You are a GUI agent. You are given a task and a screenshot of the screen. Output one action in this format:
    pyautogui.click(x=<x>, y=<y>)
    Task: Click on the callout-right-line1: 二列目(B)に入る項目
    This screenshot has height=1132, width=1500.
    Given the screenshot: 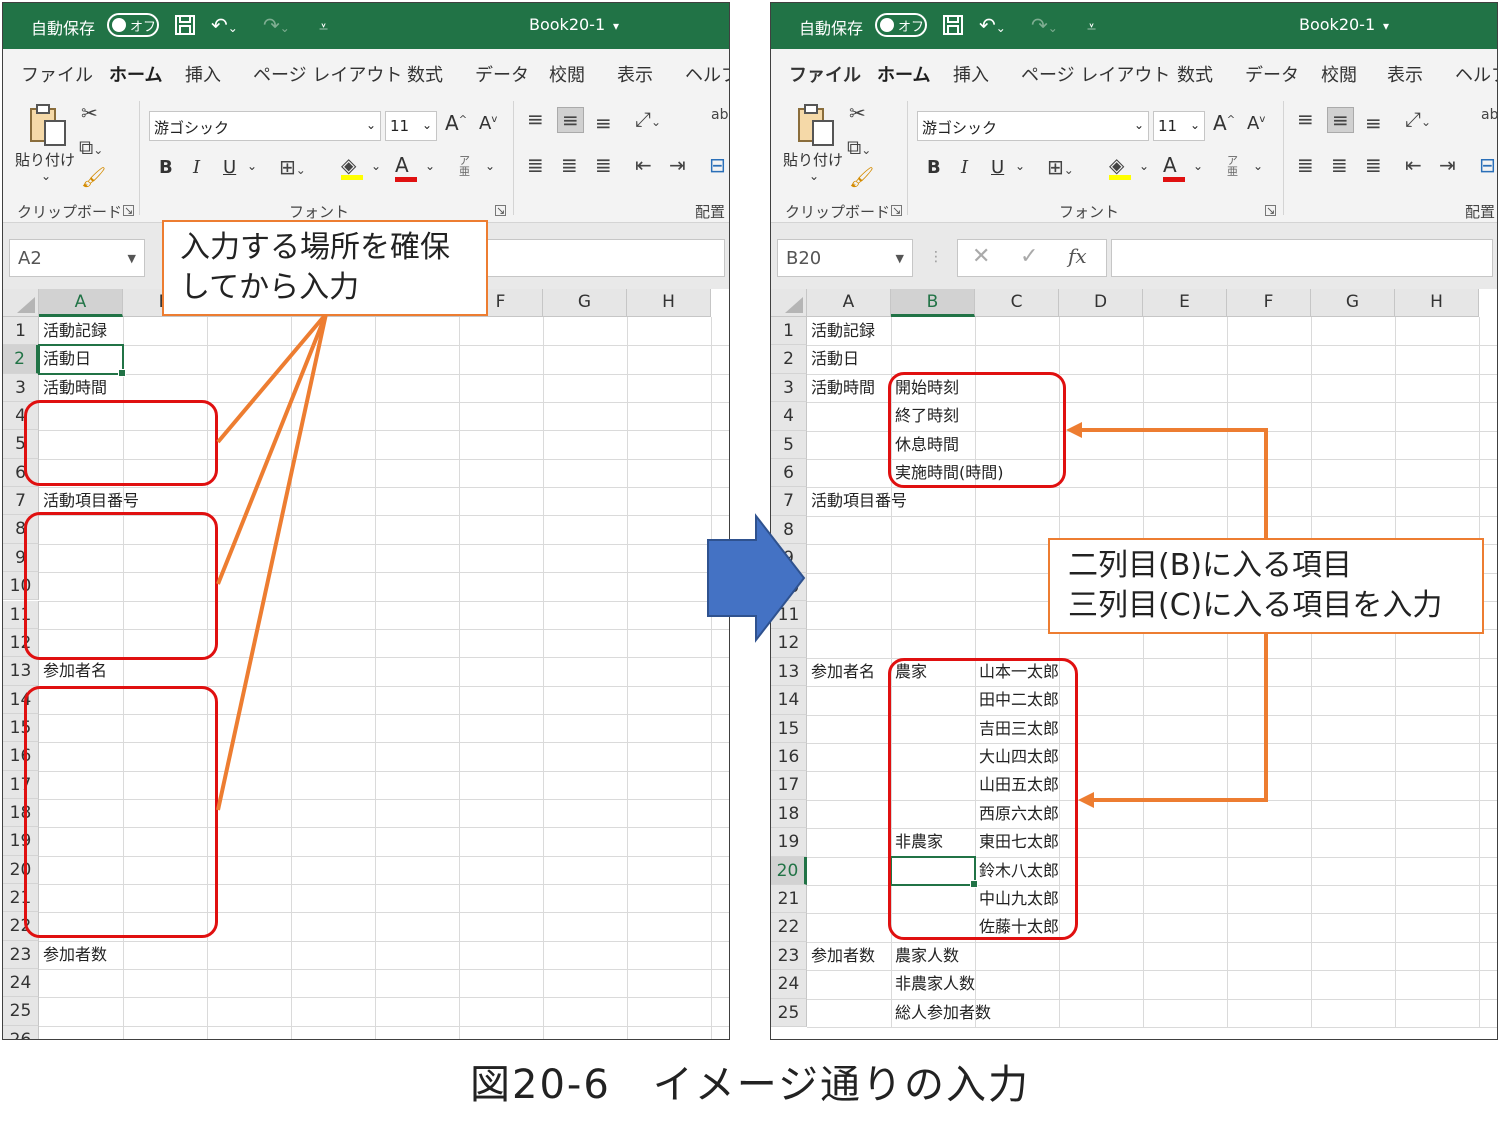 What is the action you would take?
    pyautogui.click(x=1210, y=565)
    